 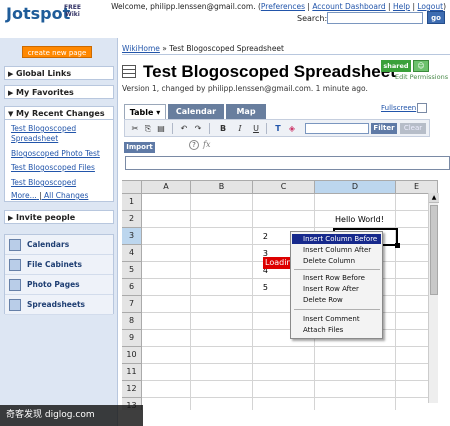 I want to click on breadcrumb-home-link: WikiHome, so click(x=141, y=48).